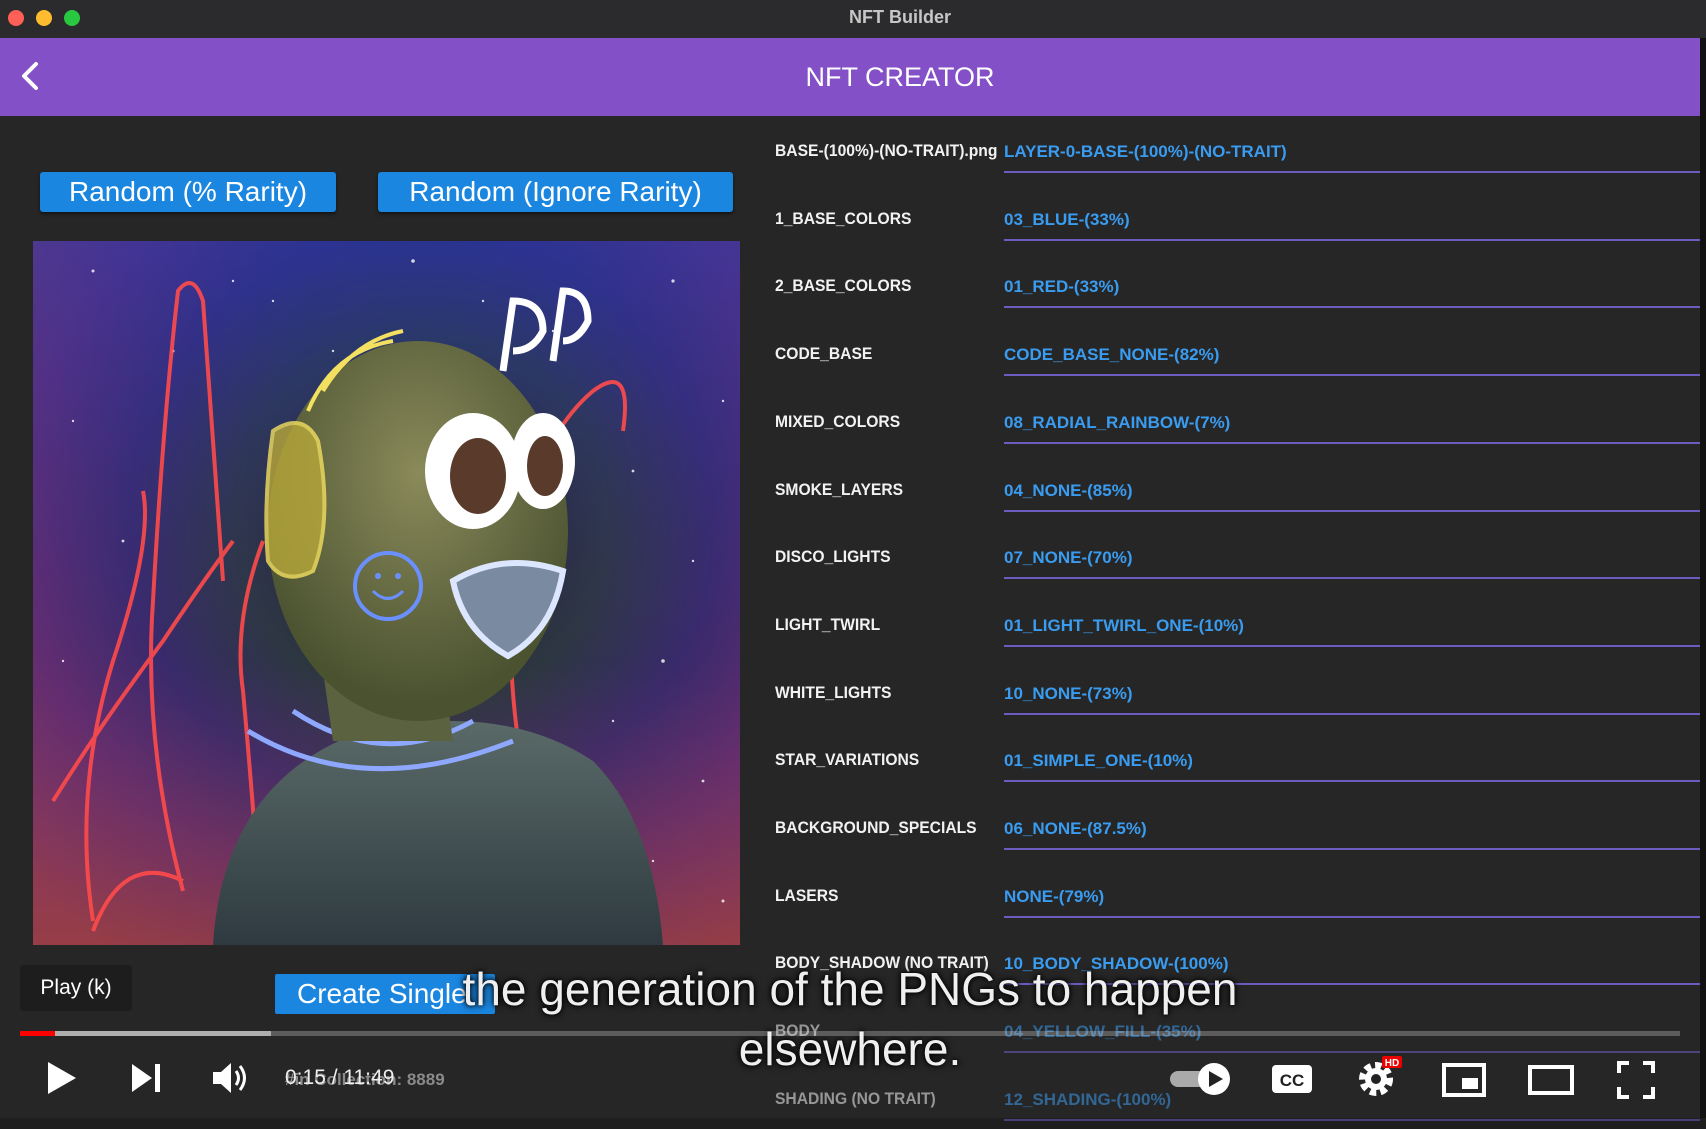  I want to click on trait-value-dropdown: 06_NONE-(87.5%), so click(1075, 829).